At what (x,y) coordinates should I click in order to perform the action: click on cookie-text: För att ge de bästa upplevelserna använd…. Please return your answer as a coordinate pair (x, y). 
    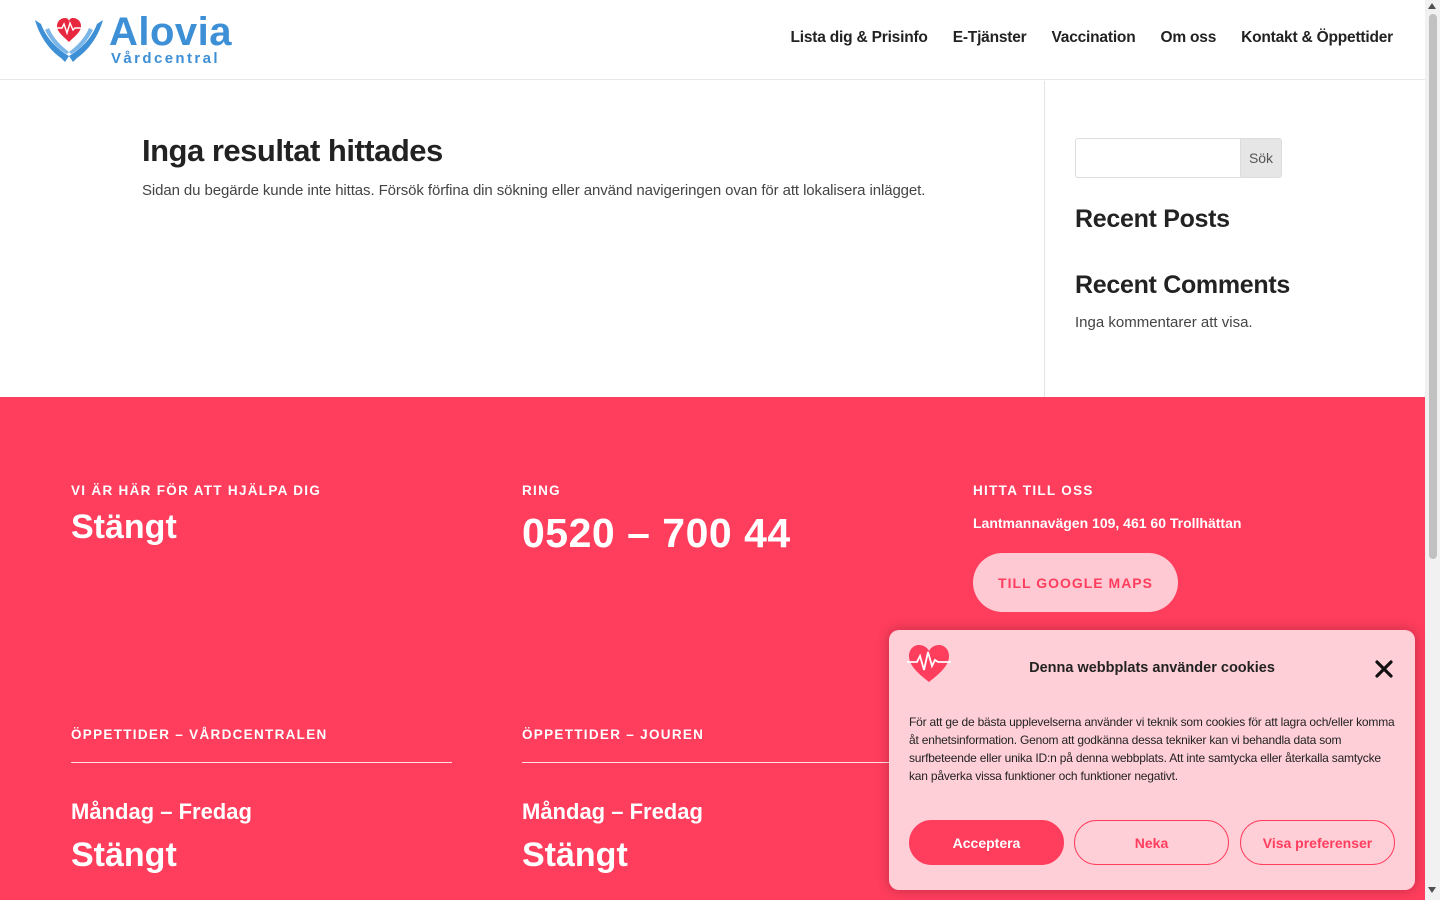
    Looking at the image, I should click on (1152, 749).